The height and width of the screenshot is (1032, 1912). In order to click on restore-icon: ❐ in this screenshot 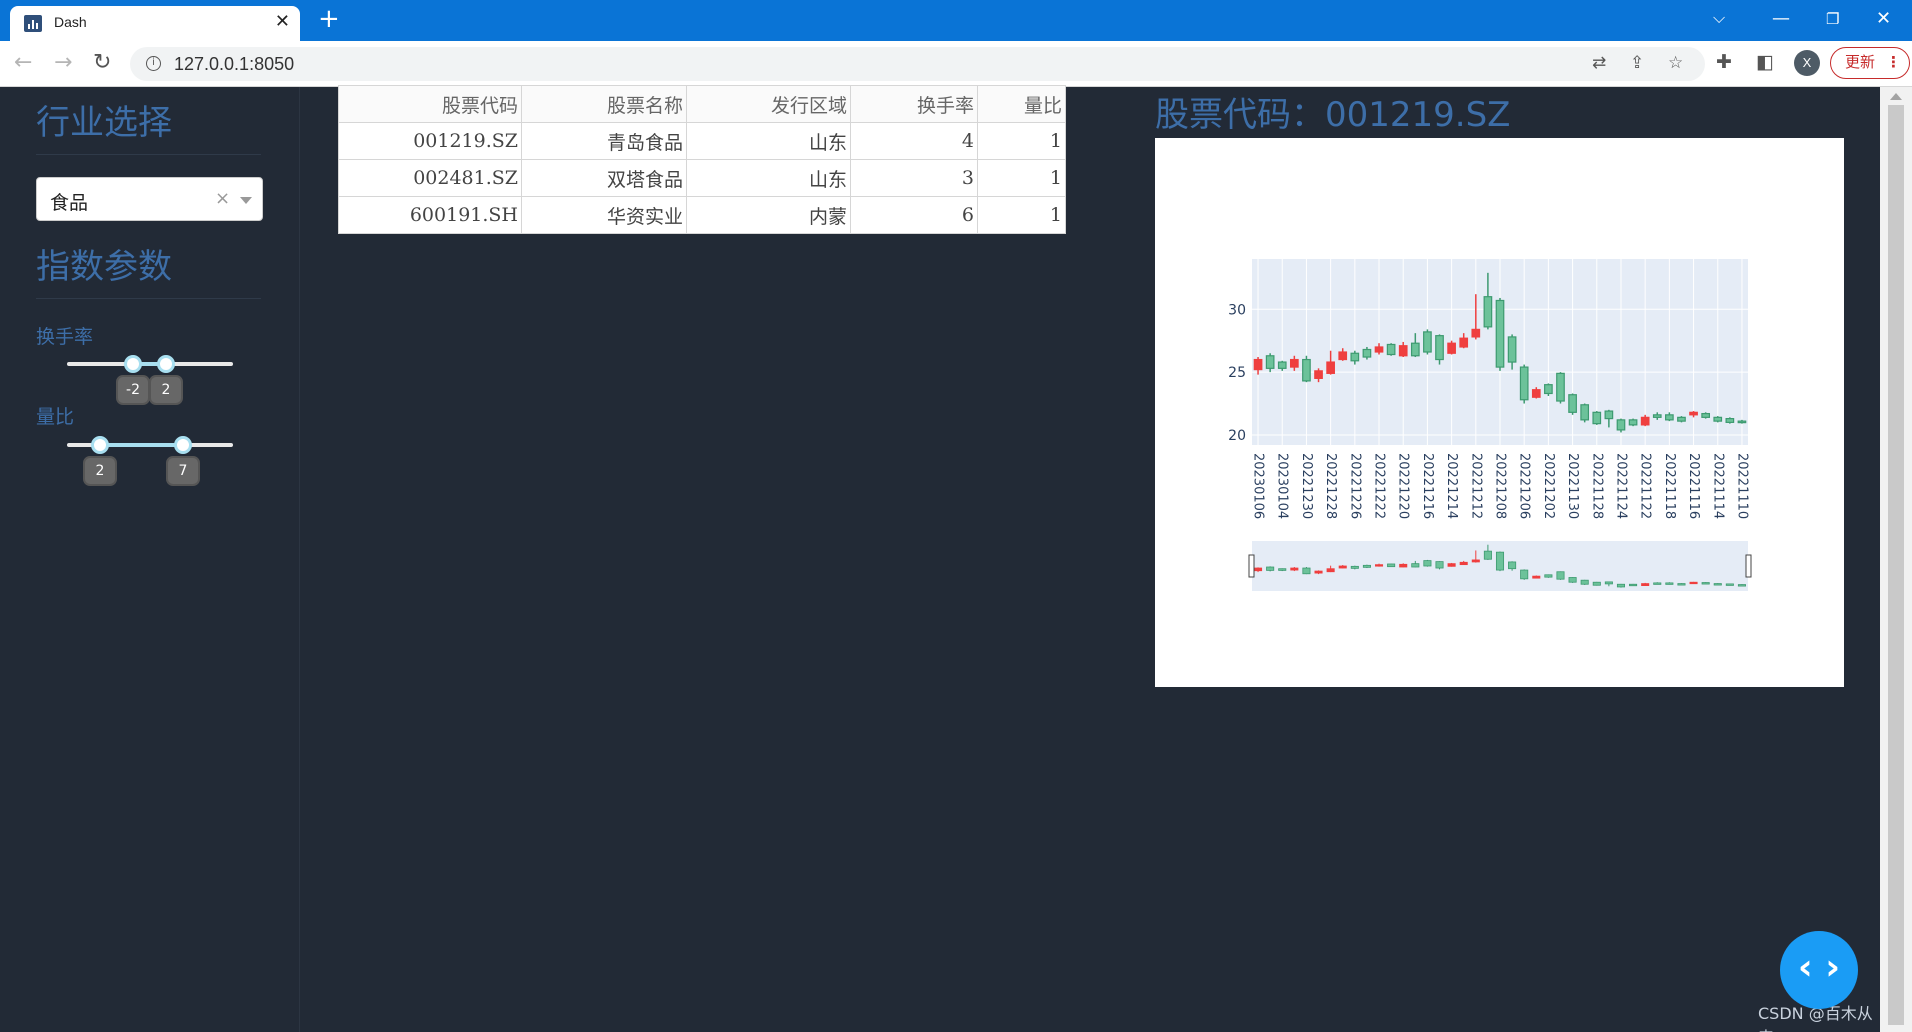, I will do `click(1832, 19)`.